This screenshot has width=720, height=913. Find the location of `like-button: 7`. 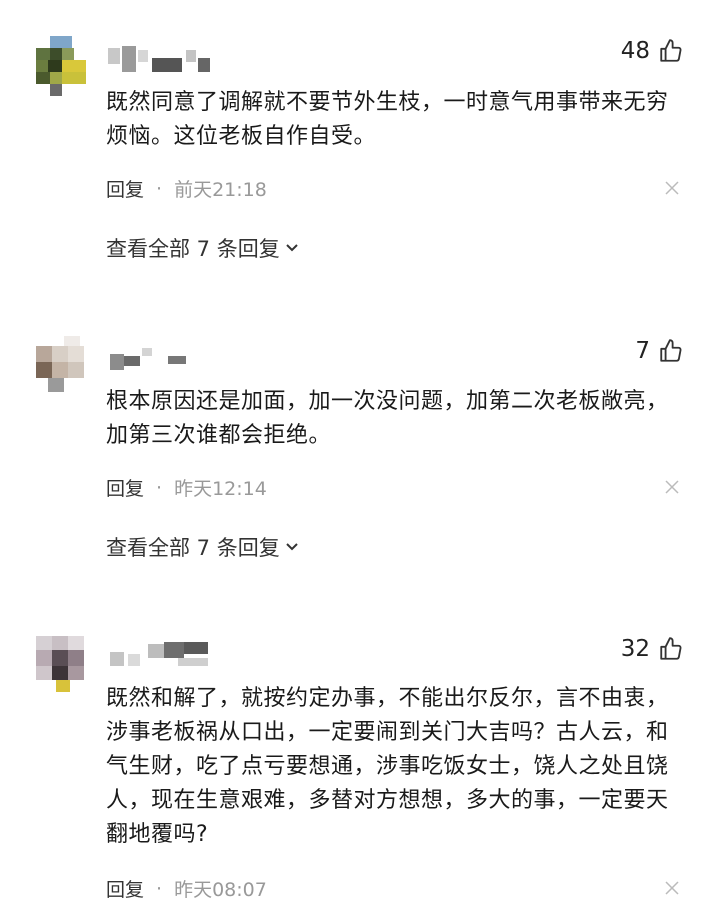

like-button: 7 is located at coordinates (659, 351).